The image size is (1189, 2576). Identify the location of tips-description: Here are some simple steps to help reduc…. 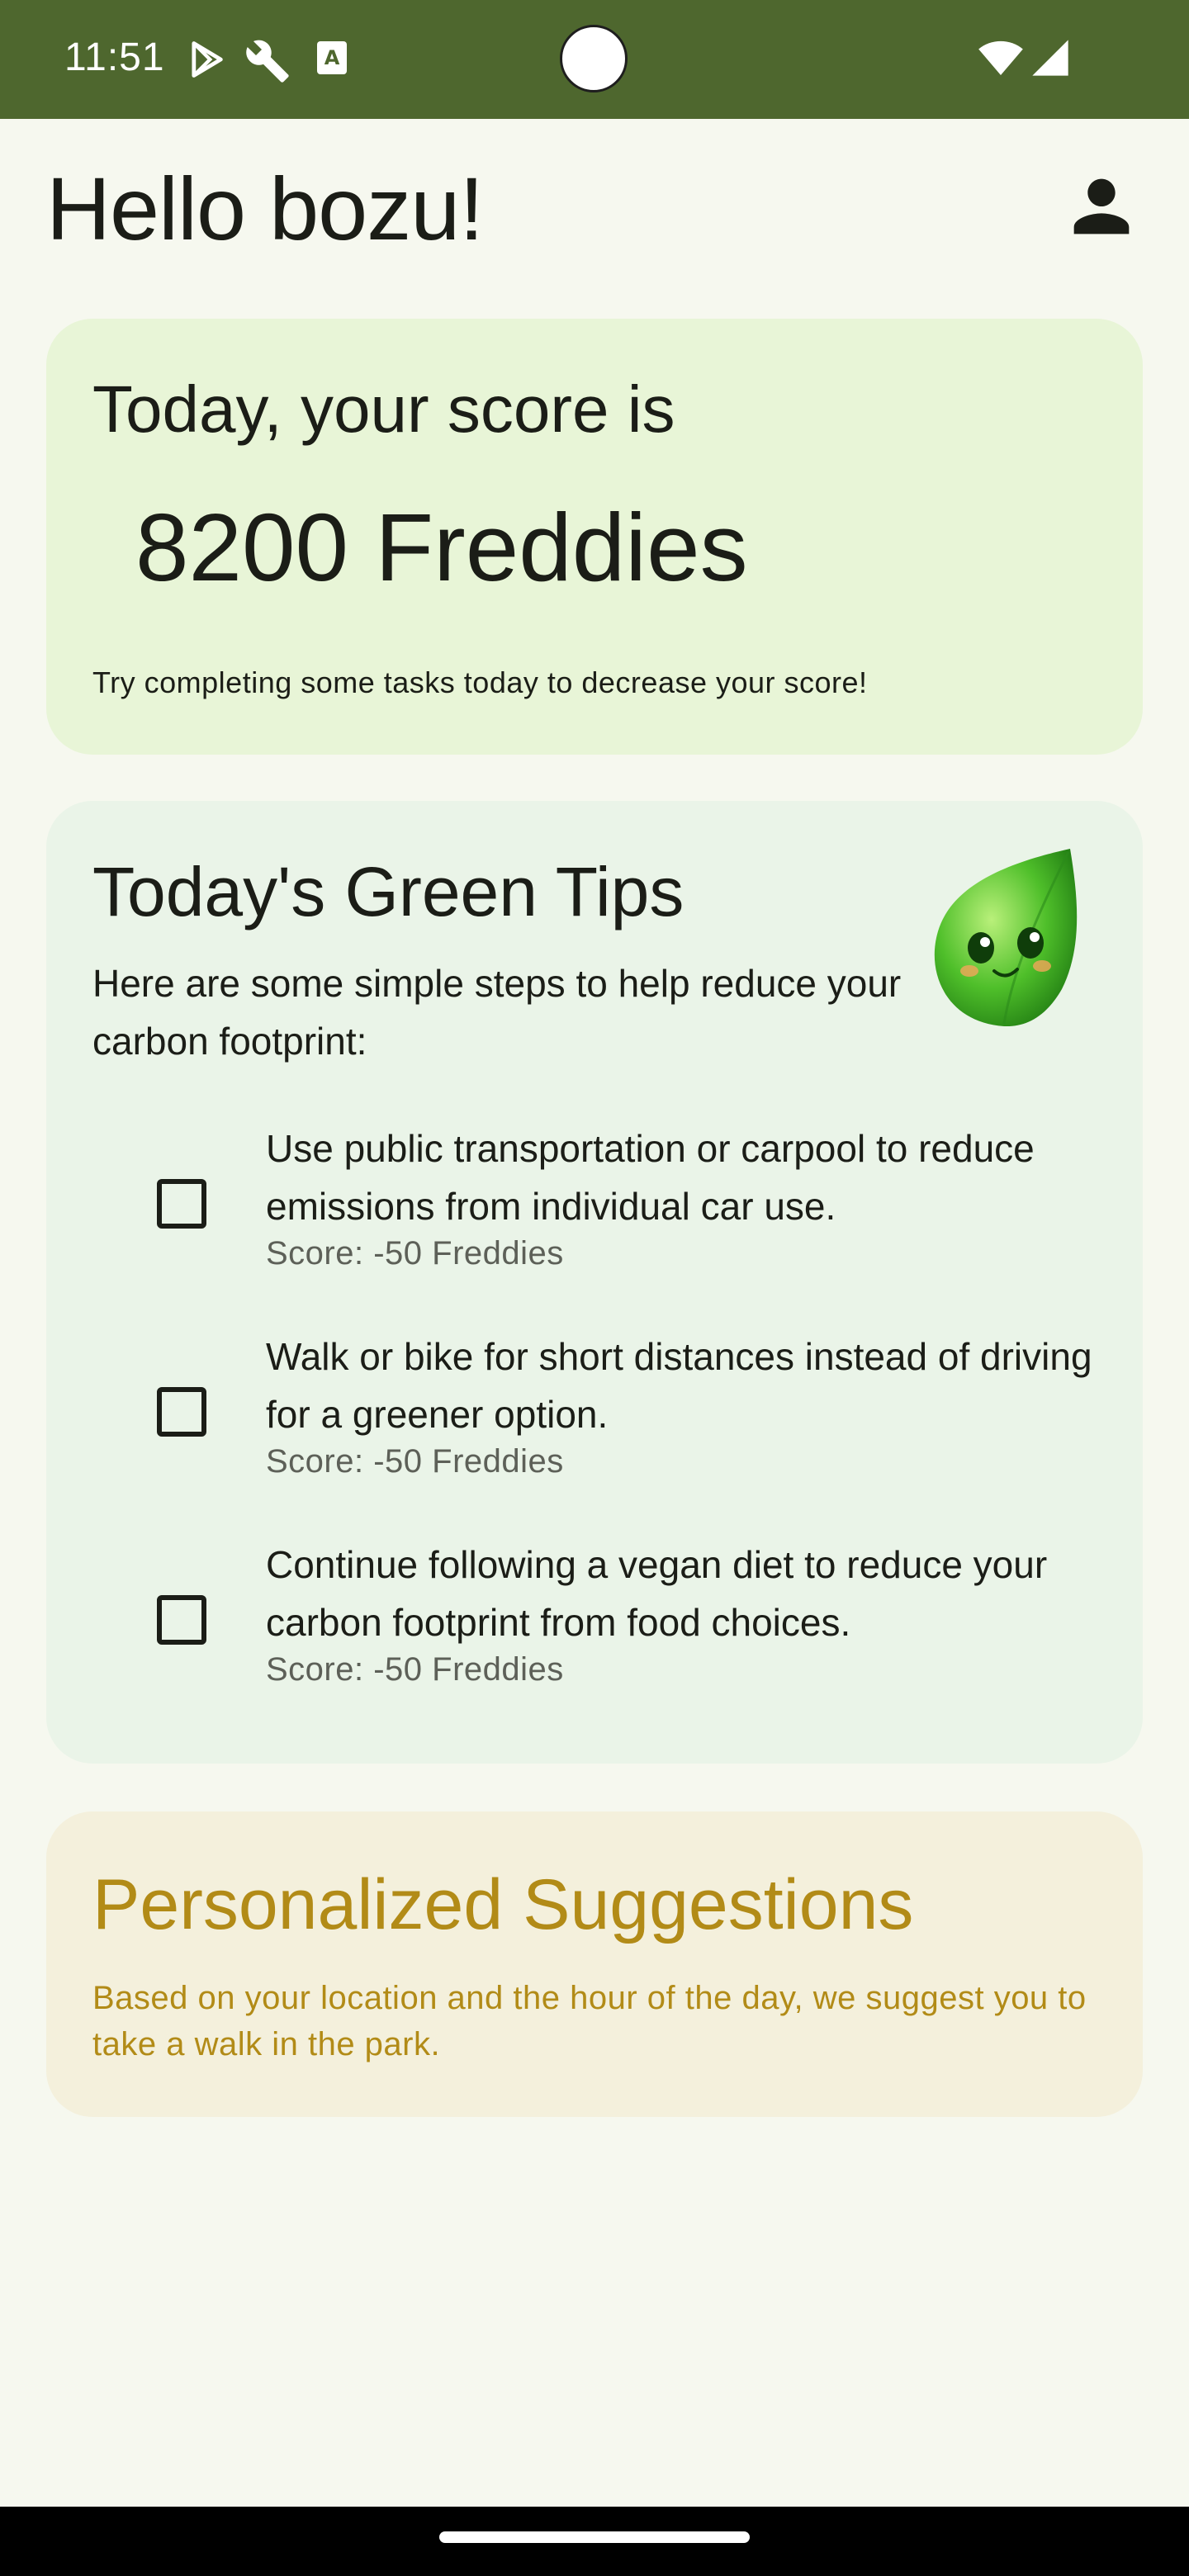
(497, 1012).